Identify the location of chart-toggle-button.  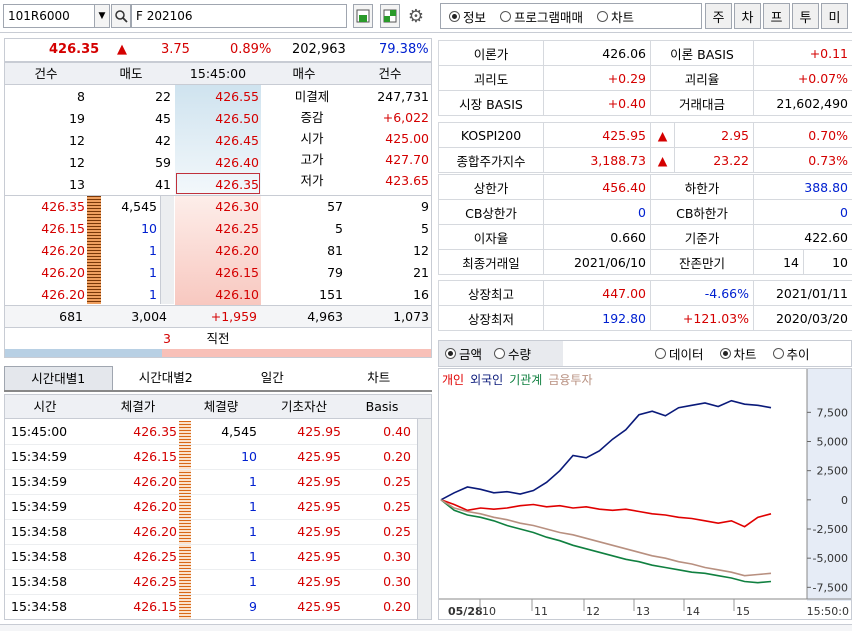
(363, 16).